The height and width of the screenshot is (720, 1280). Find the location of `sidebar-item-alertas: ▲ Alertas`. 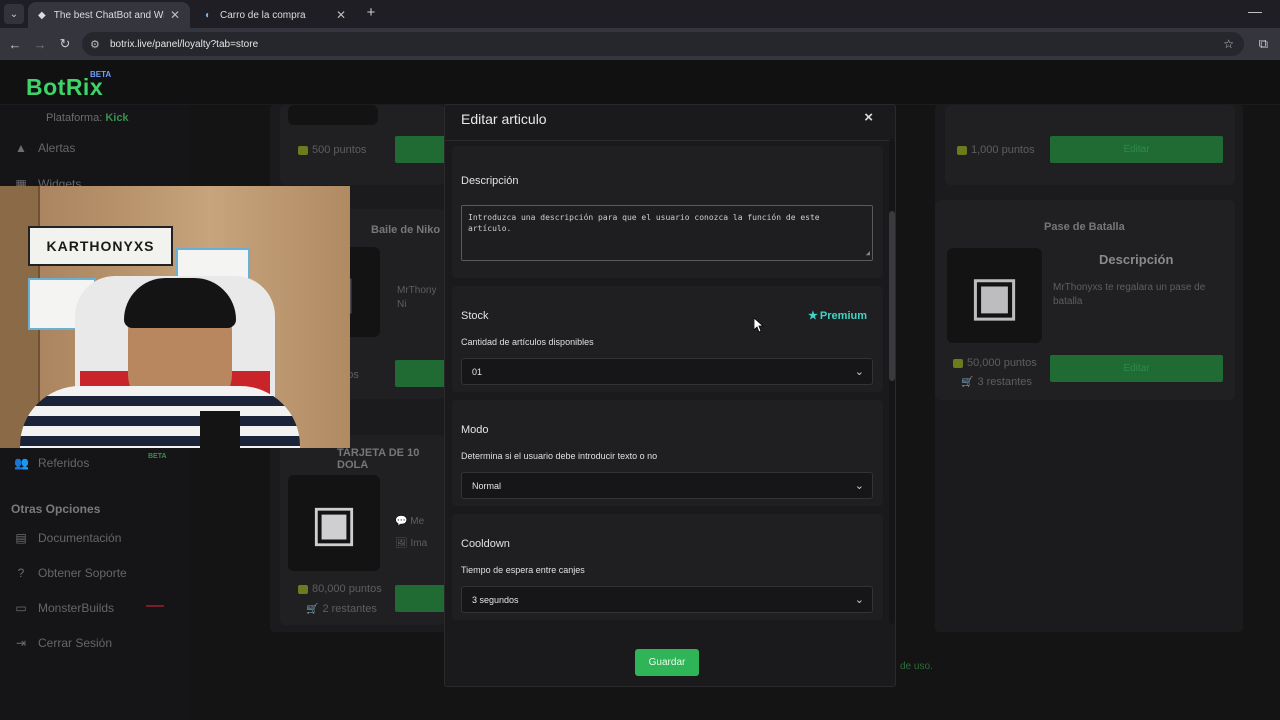

sidebar-item-alertas: ▲ Alertas is located at coordinates (44, 148).